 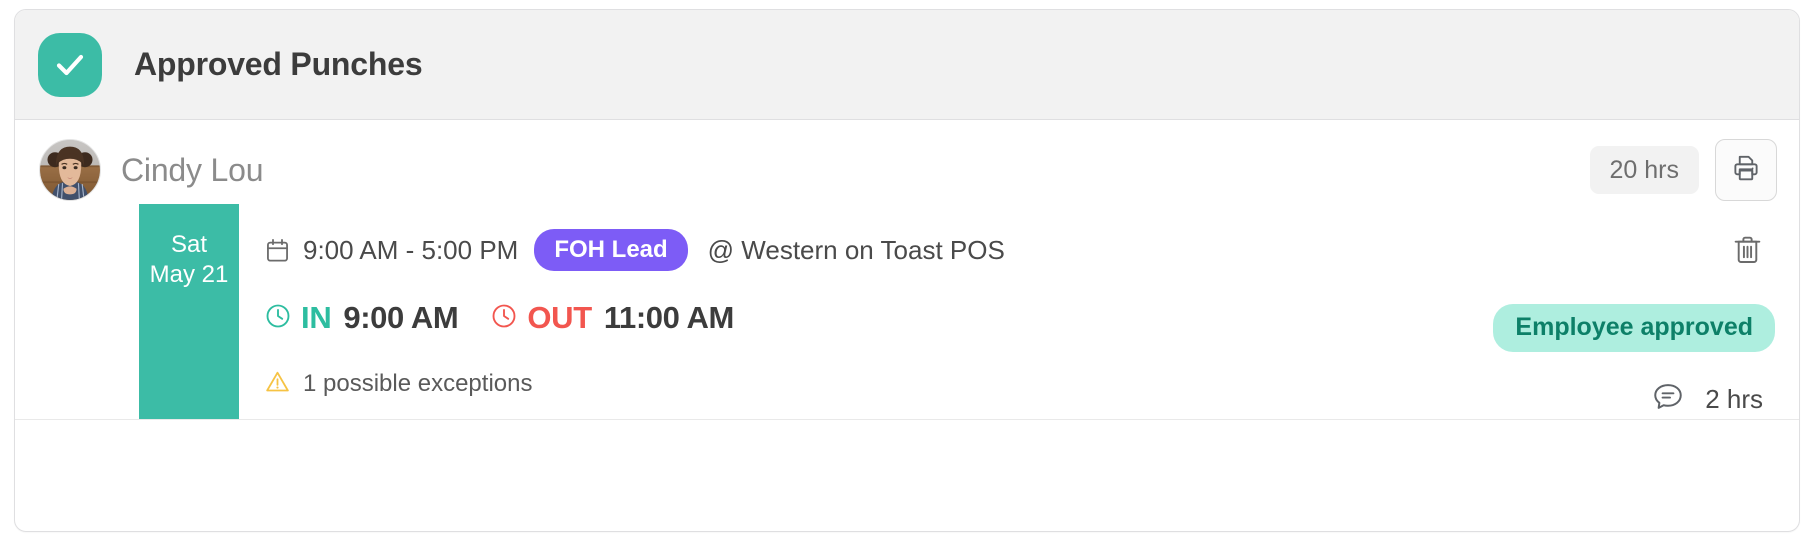 I want to click on in-label: IN, so click(x=316, y=317).